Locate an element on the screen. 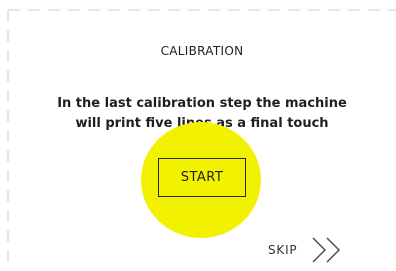 This screenshot has width=396, height=271. double-chevron-right-icon is located at coordinates (326, 250).